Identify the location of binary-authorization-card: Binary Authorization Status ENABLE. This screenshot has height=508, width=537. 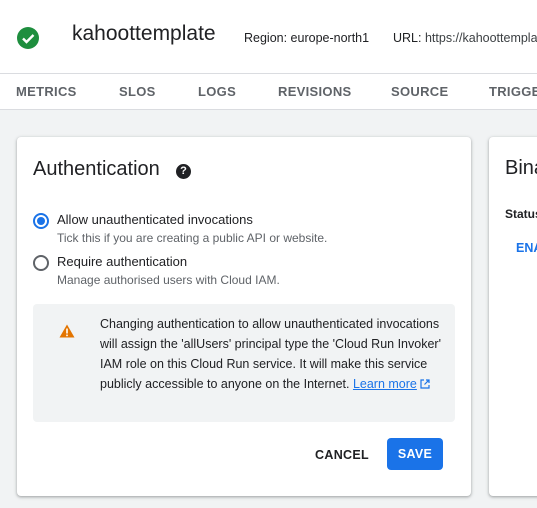
(513, 316).